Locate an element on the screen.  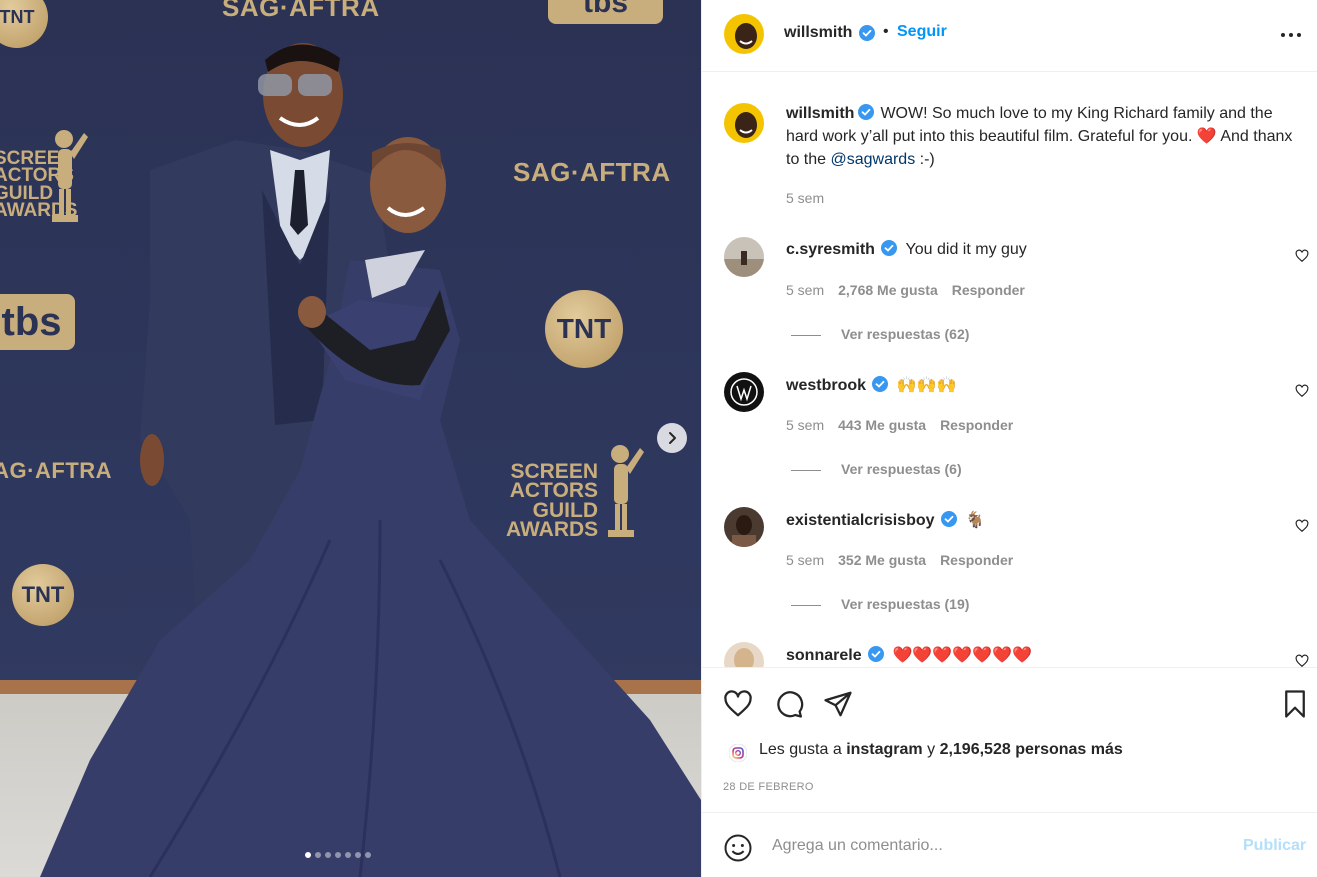
comment-likes: 352 Me gusta is located at coordinates (882, 560).